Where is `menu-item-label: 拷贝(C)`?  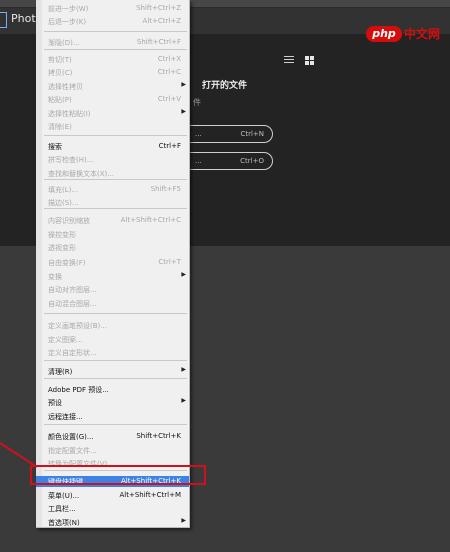
menu-item-label: 拷贝(C) is located at coordinates (60, 73).